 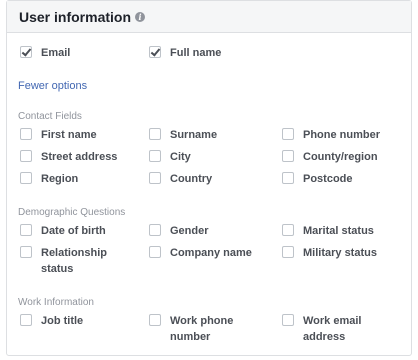 I want to click on option-surname: Surname, so click(x=183, y=135).